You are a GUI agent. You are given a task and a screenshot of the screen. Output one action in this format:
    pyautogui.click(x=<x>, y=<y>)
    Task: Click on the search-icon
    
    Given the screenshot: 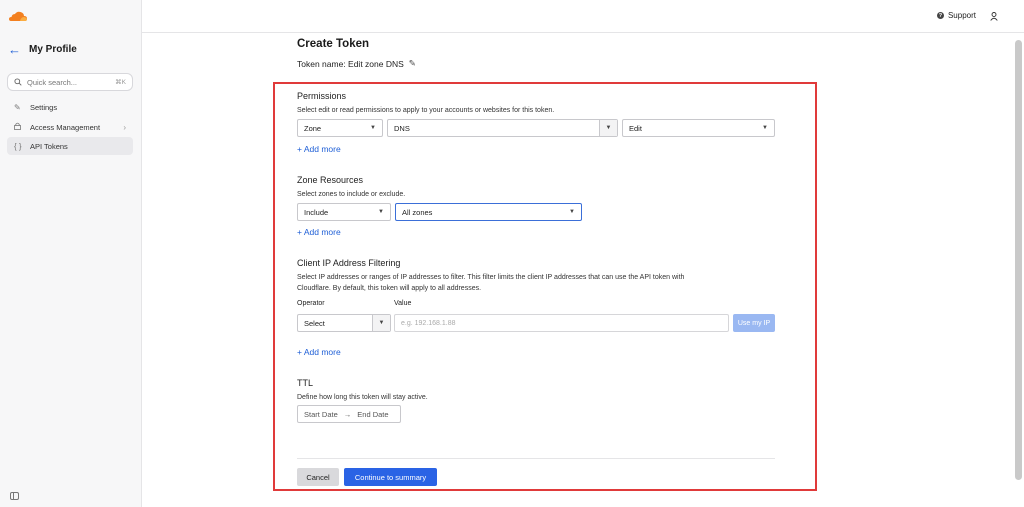 What is the action you would take?
    pyautogui.click(x=18, y=82)
    